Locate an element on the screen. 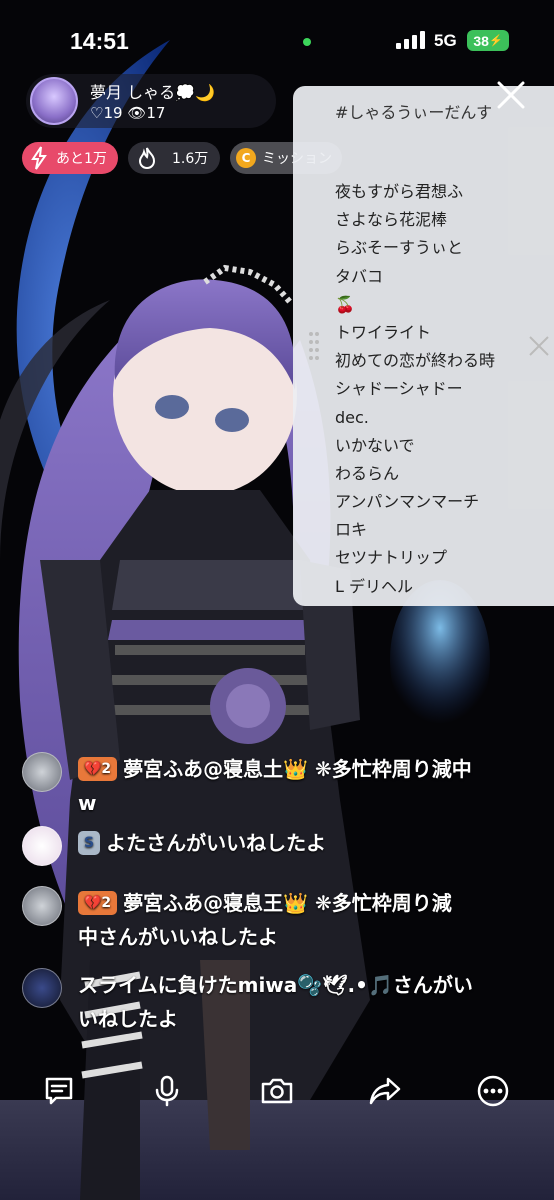 The image size is (554, 1200). points-chip: 1.6万 is located at coordinates (174, 158).